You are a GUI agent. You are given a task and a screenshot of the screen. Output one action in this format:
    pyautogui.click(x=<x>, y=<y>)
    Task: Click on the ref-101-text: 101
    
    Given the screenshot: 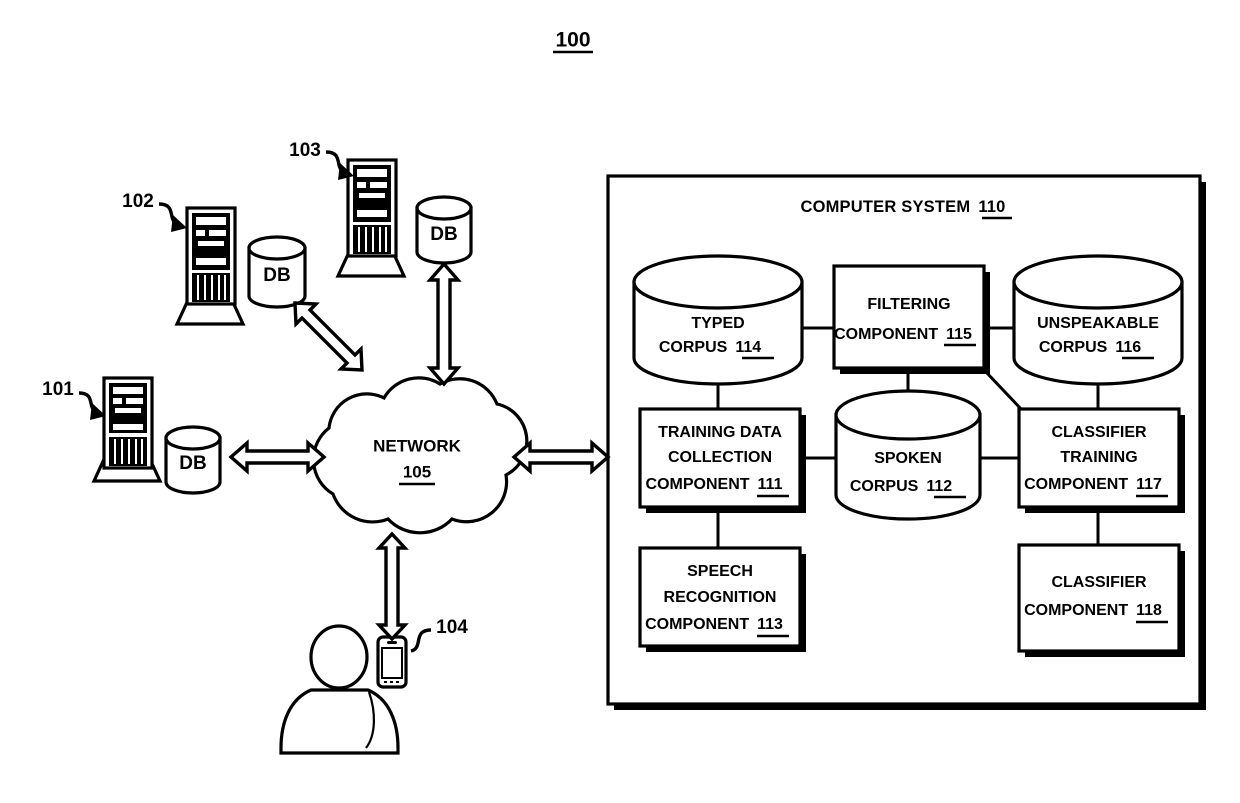 What is the action you would take?
    pyautogui.click(x=58, y=389)
    